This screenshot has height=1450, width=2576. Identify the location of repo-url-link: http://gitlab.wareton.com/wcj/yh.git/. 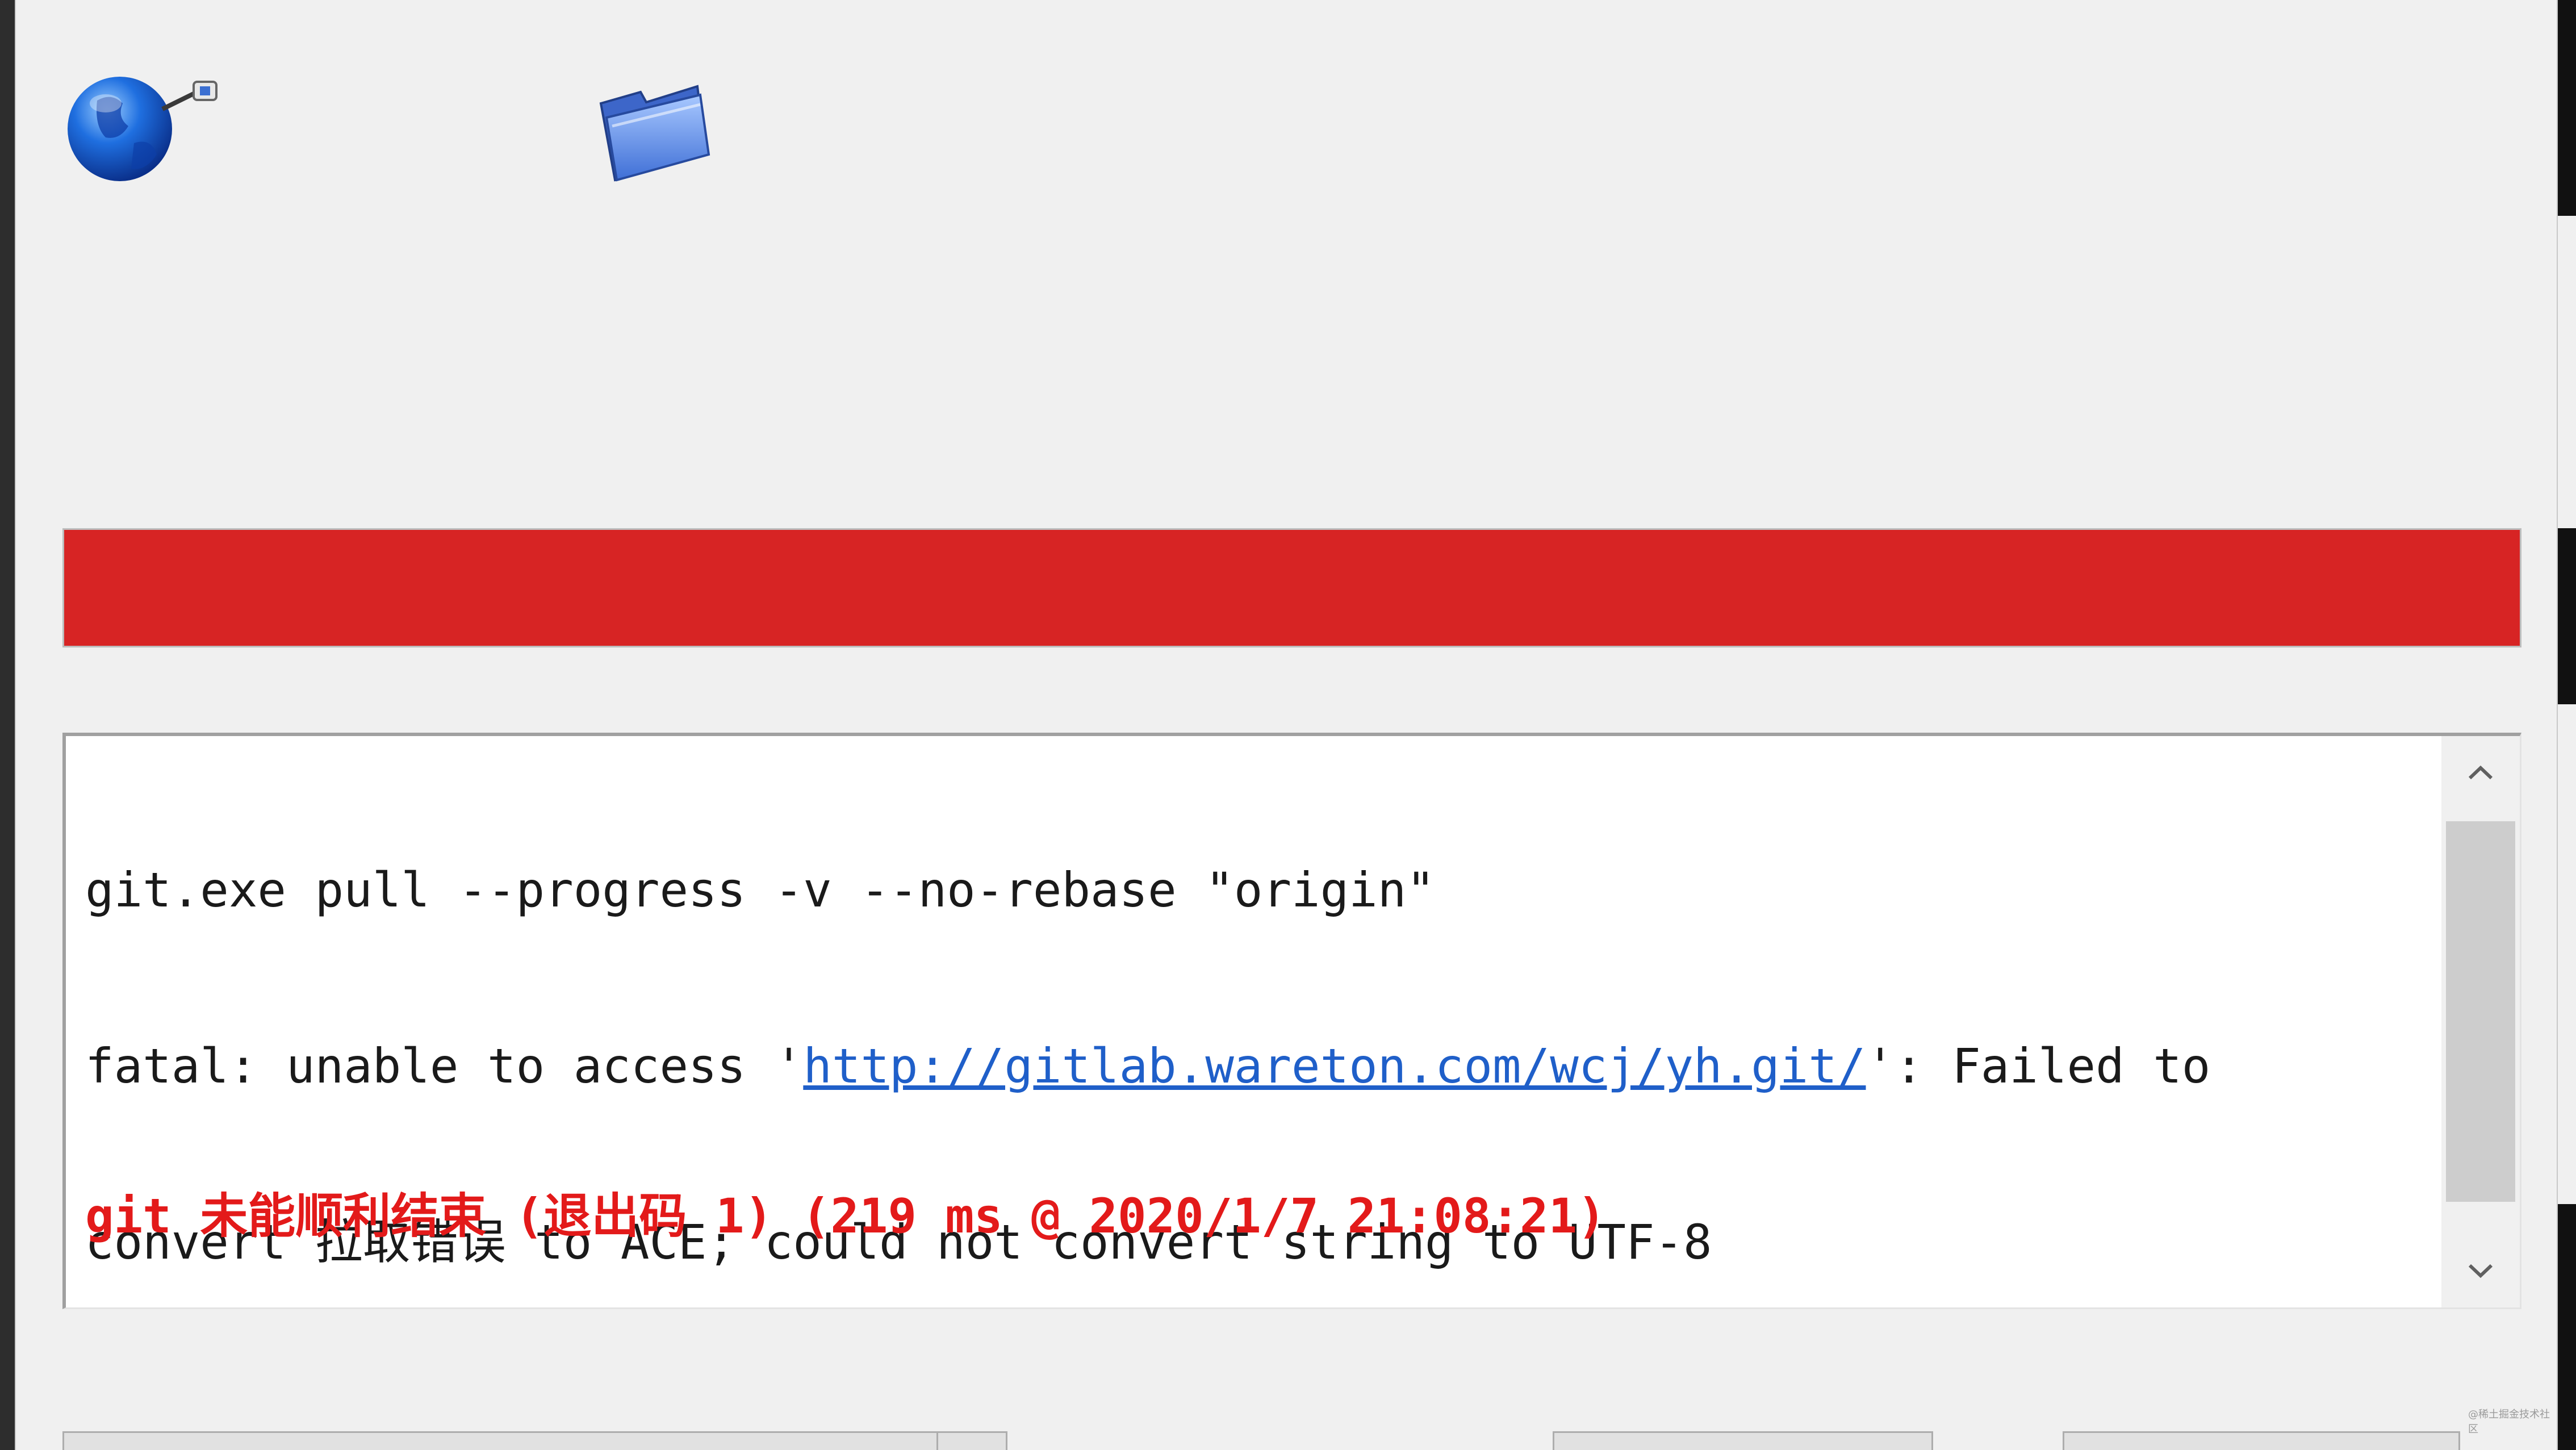
(1334, 1066).